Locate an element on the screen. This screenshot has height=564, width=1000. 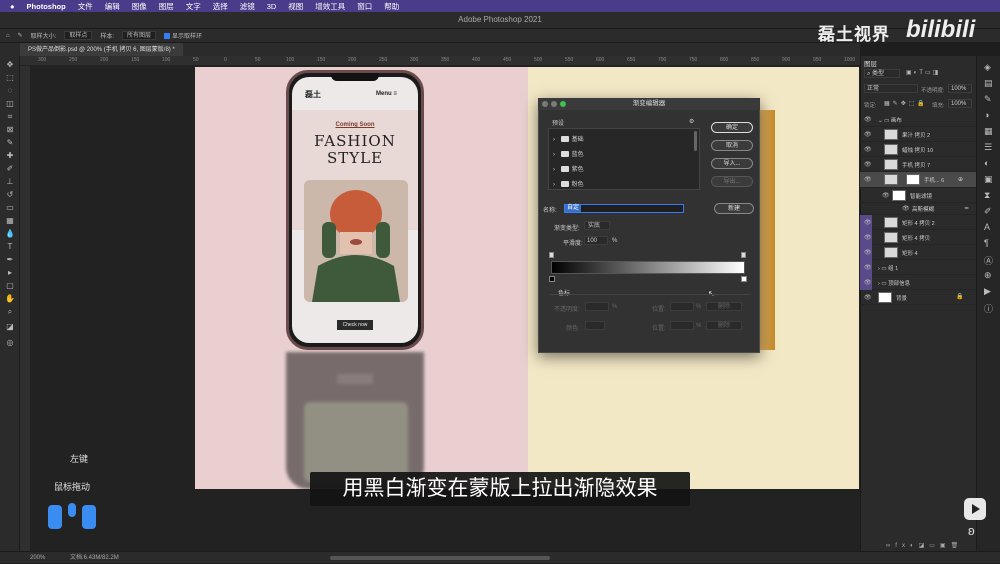
object-select-icon: ◫ is located at coordinates (10, 104).